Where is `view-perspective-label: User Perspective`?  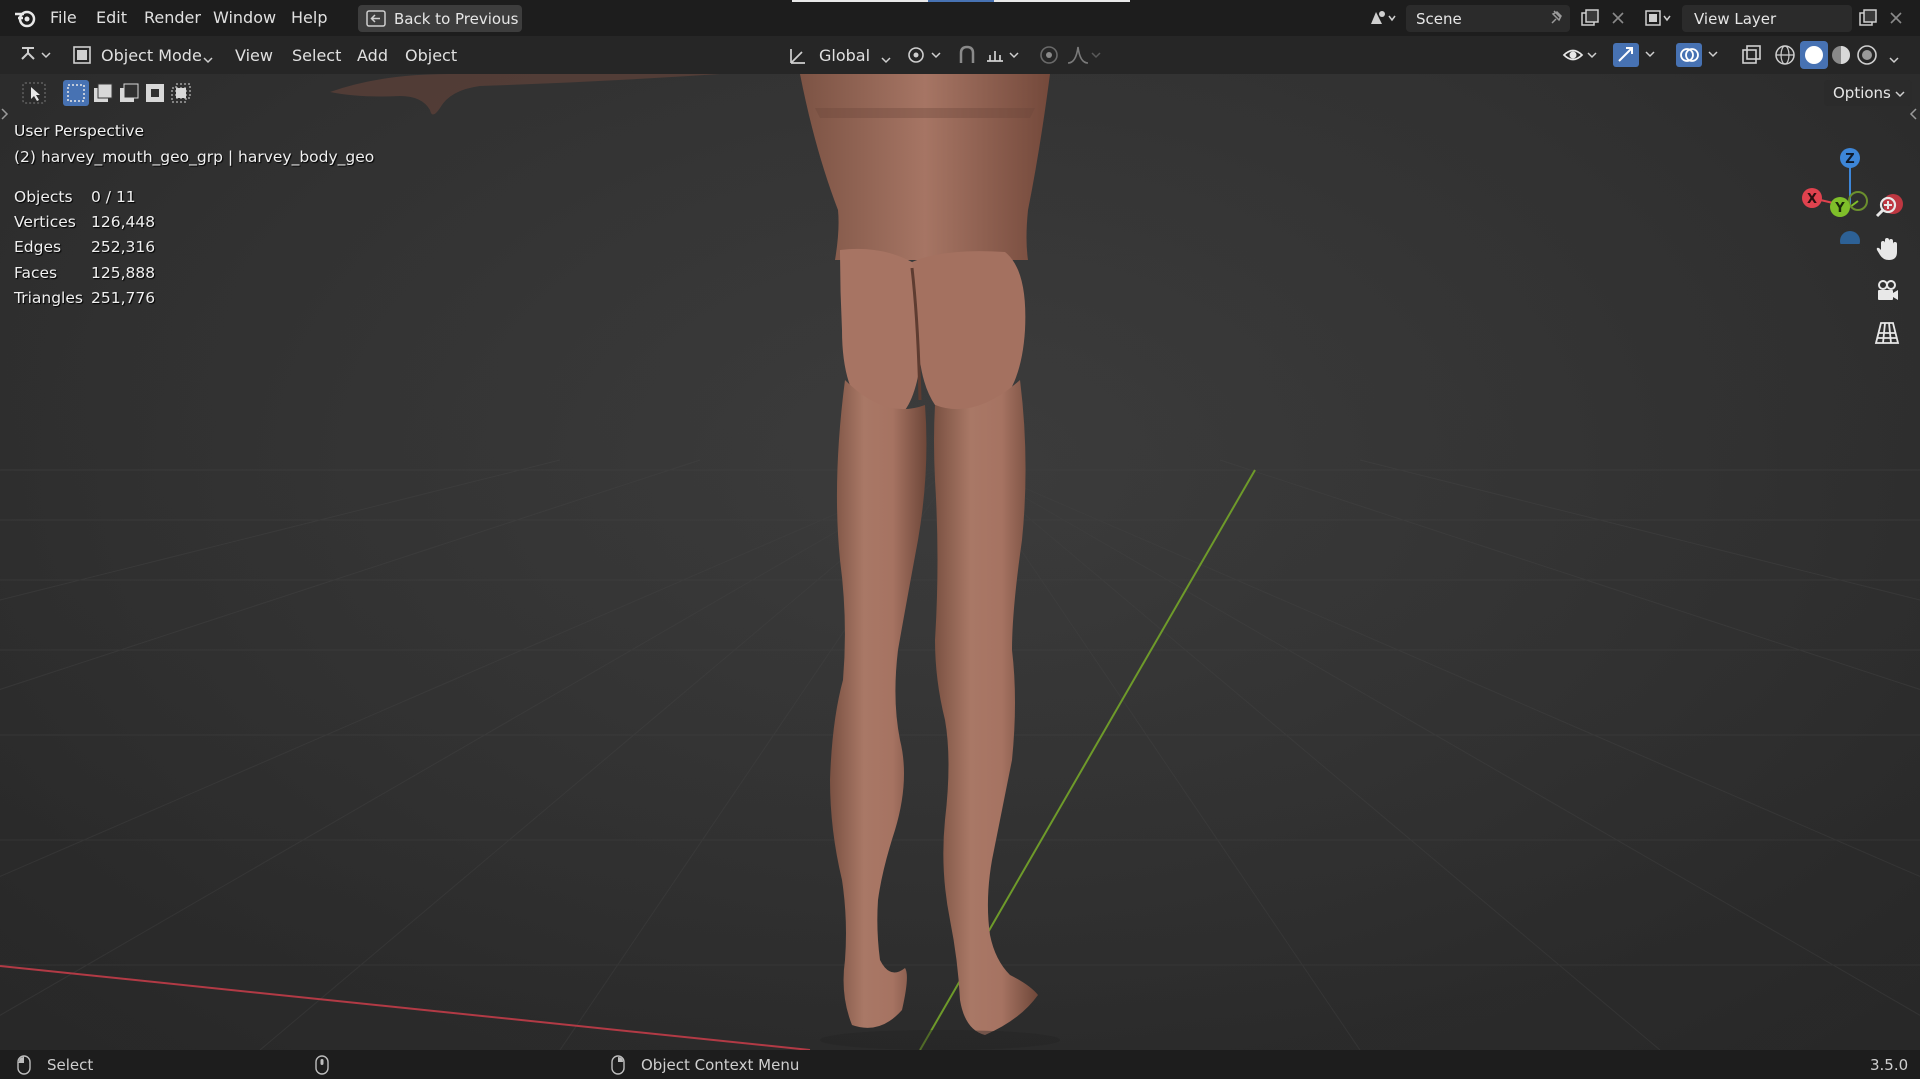 view-perspective-label: User Perspective is located at coordinates (79, 131).